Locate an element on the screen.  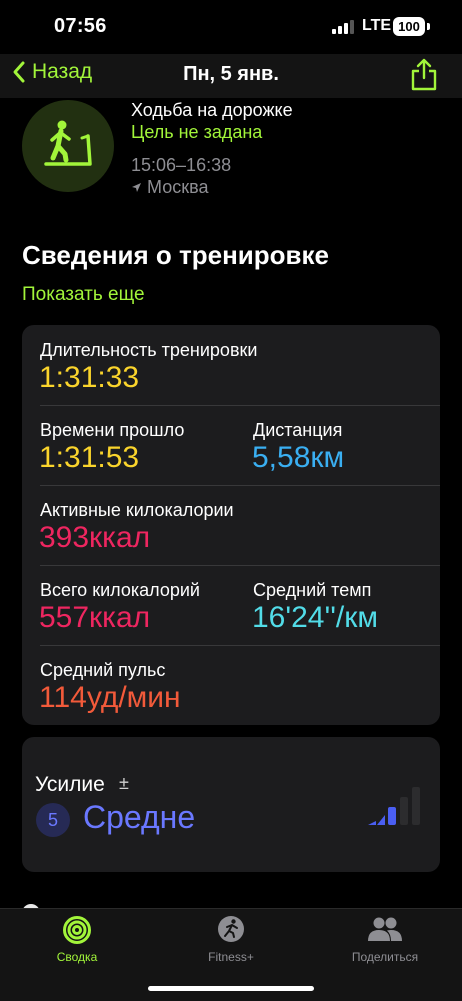
tab-summary-label: Сводка is located at coordinates (77, 957).